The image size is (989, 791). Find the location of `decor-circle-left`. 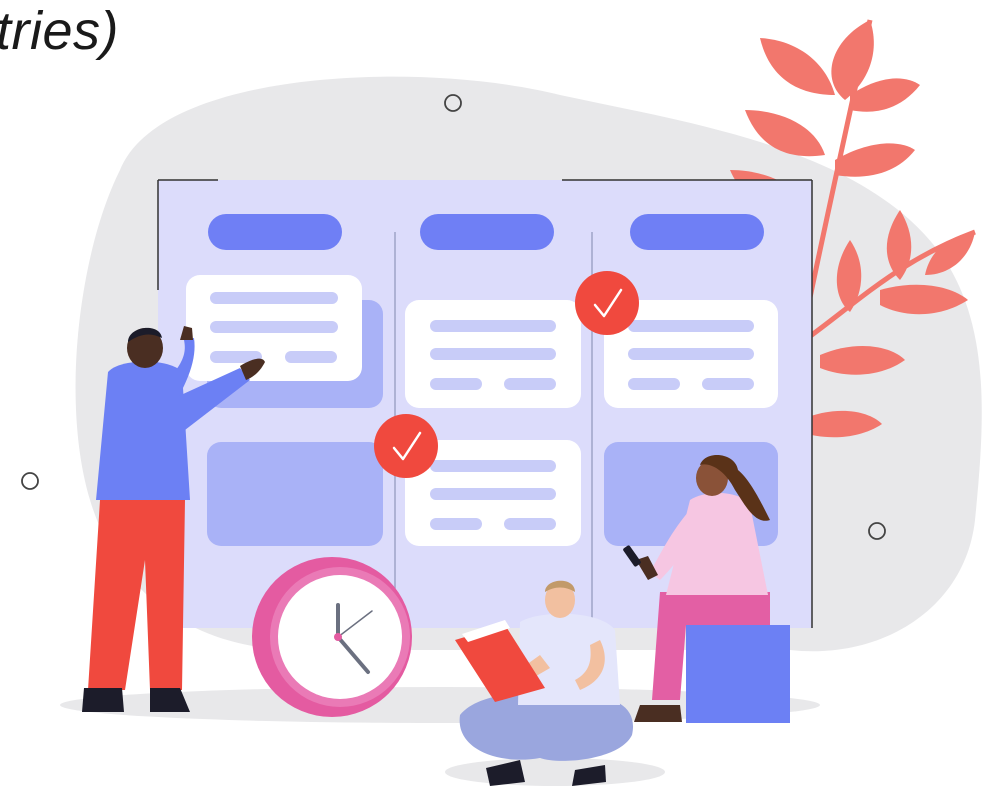

decor-circle-left is located at coordinates (30, 481).